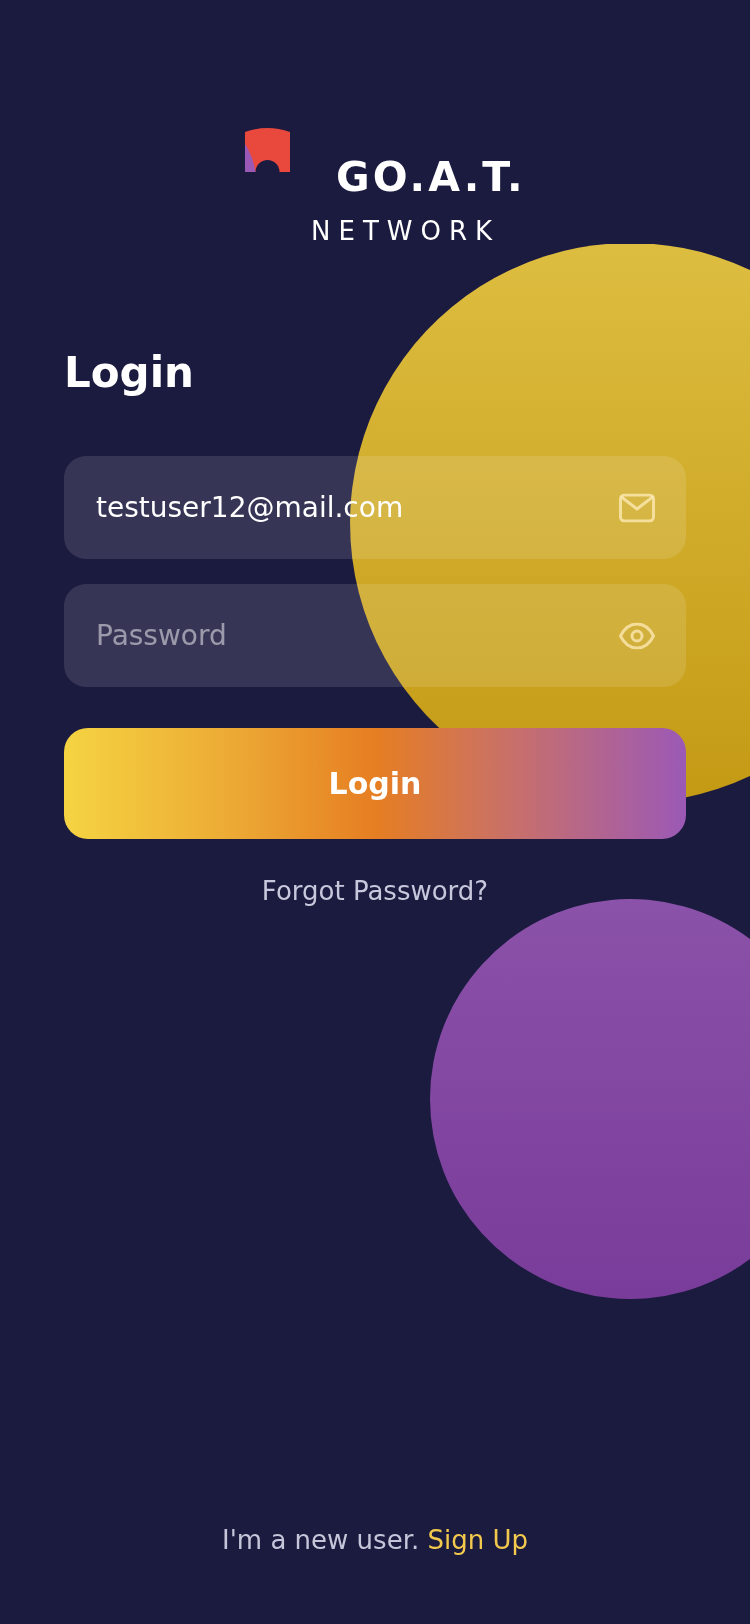 Image resolution: width=750 pixels, height=1624 pixels. I want to click on mail-icon, so click(637, 507).